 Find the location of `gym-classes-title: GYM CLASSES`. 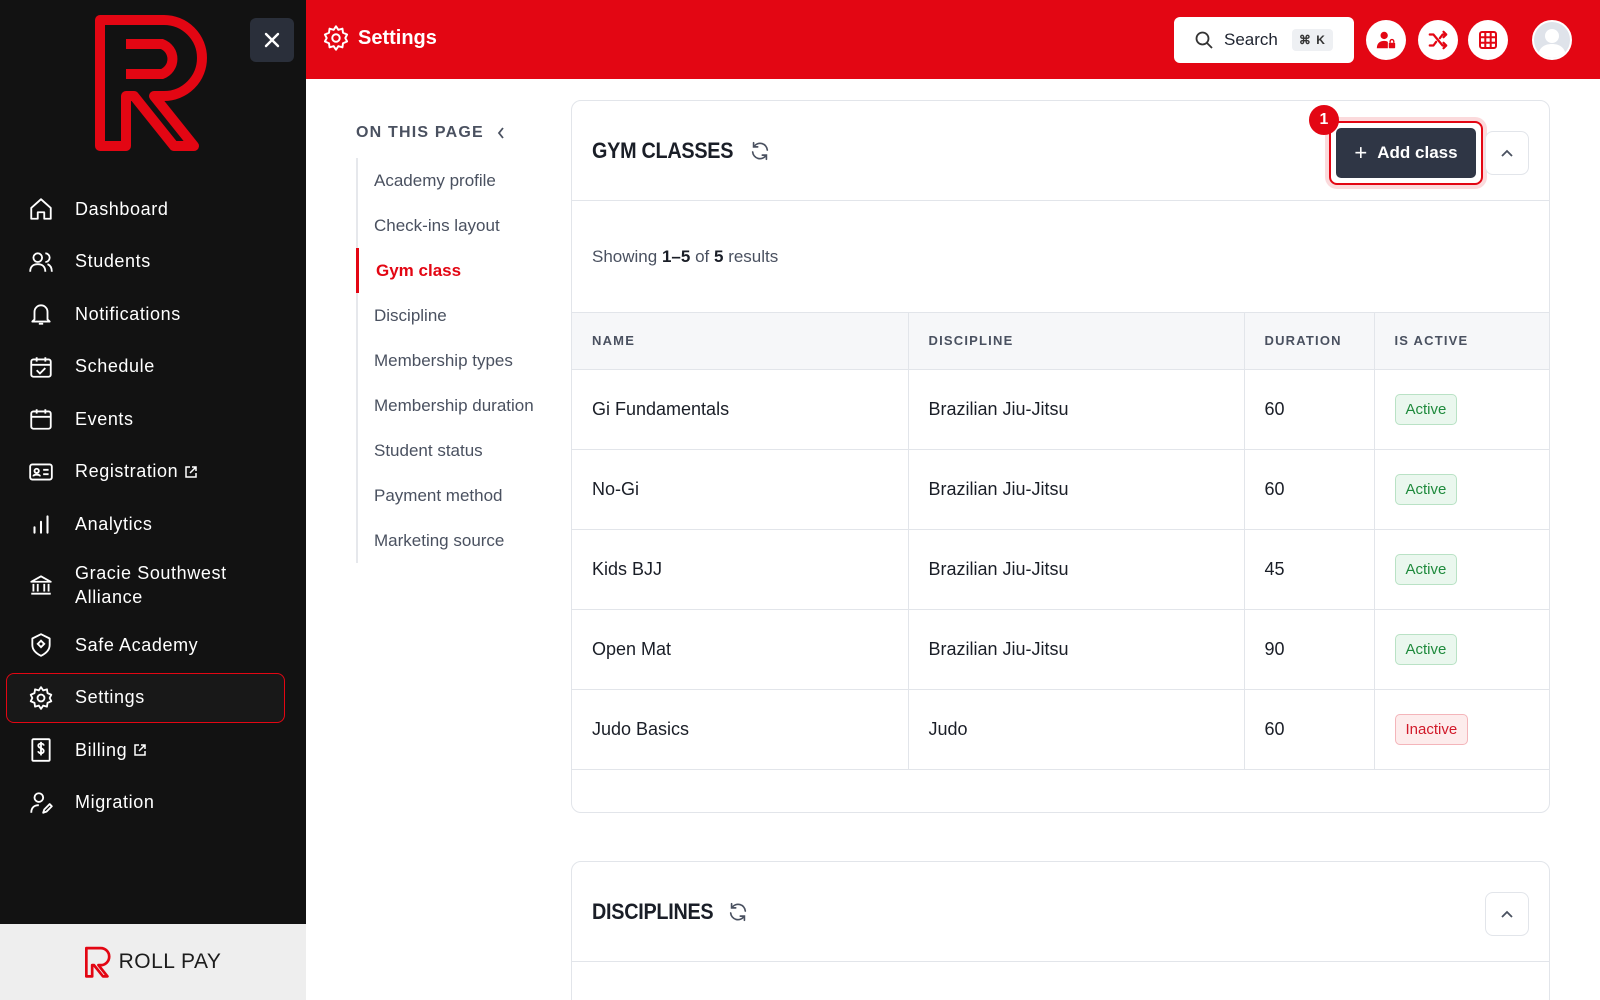

gym-classes-title: GYM CLASSES is located at coordinates (663, 150).